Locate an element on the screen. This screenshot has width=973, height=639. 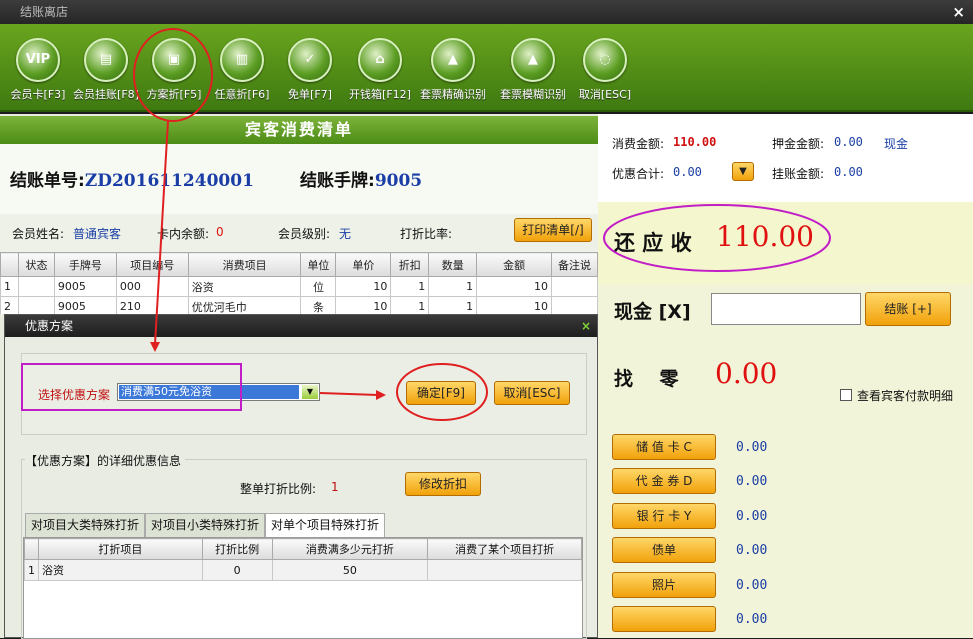
payment-detail-checkbox is located at coordinates (846, 395).